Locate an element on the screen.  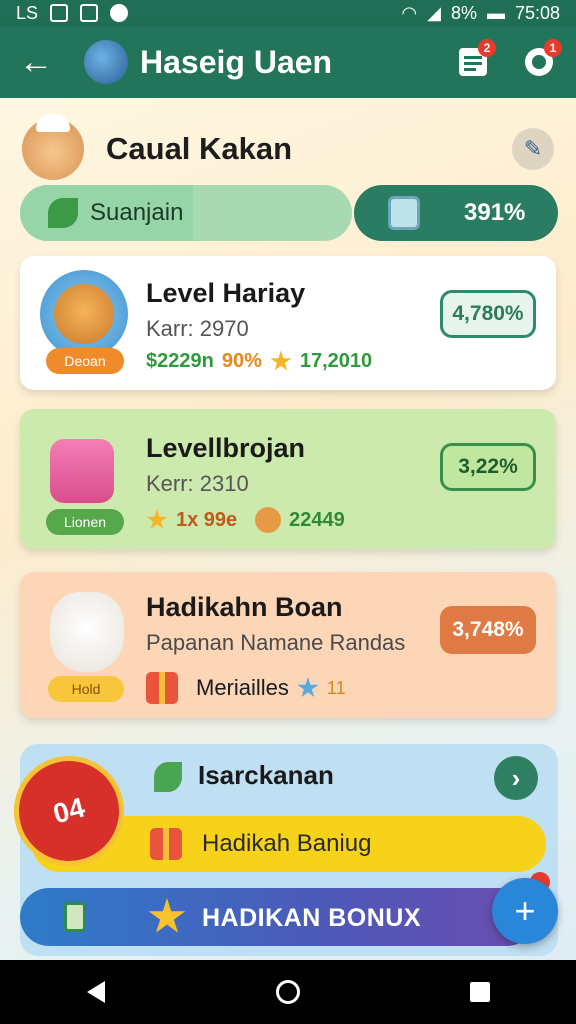
card-subtitle: Kerr: 2310 is located at coordinates (197, 483).